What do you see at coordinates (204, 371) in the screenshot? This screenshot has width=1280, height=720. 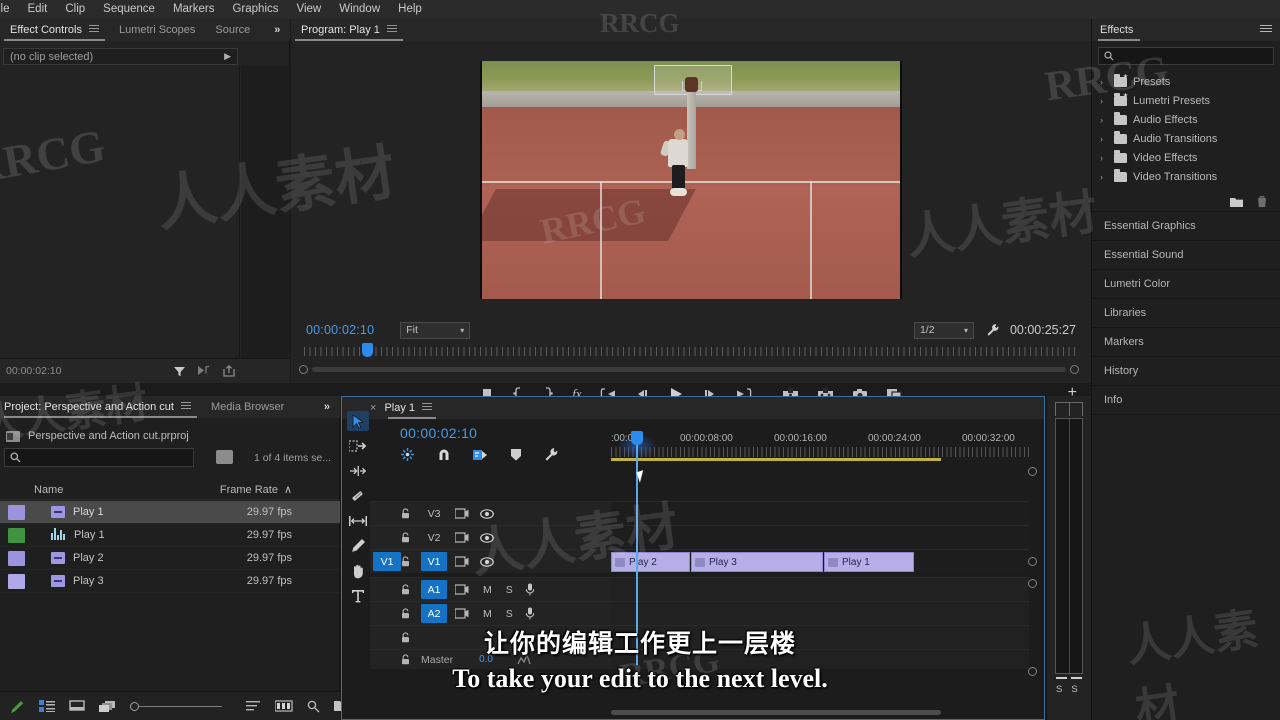 I see `play-note-icon` at bounding box center [204, 371].